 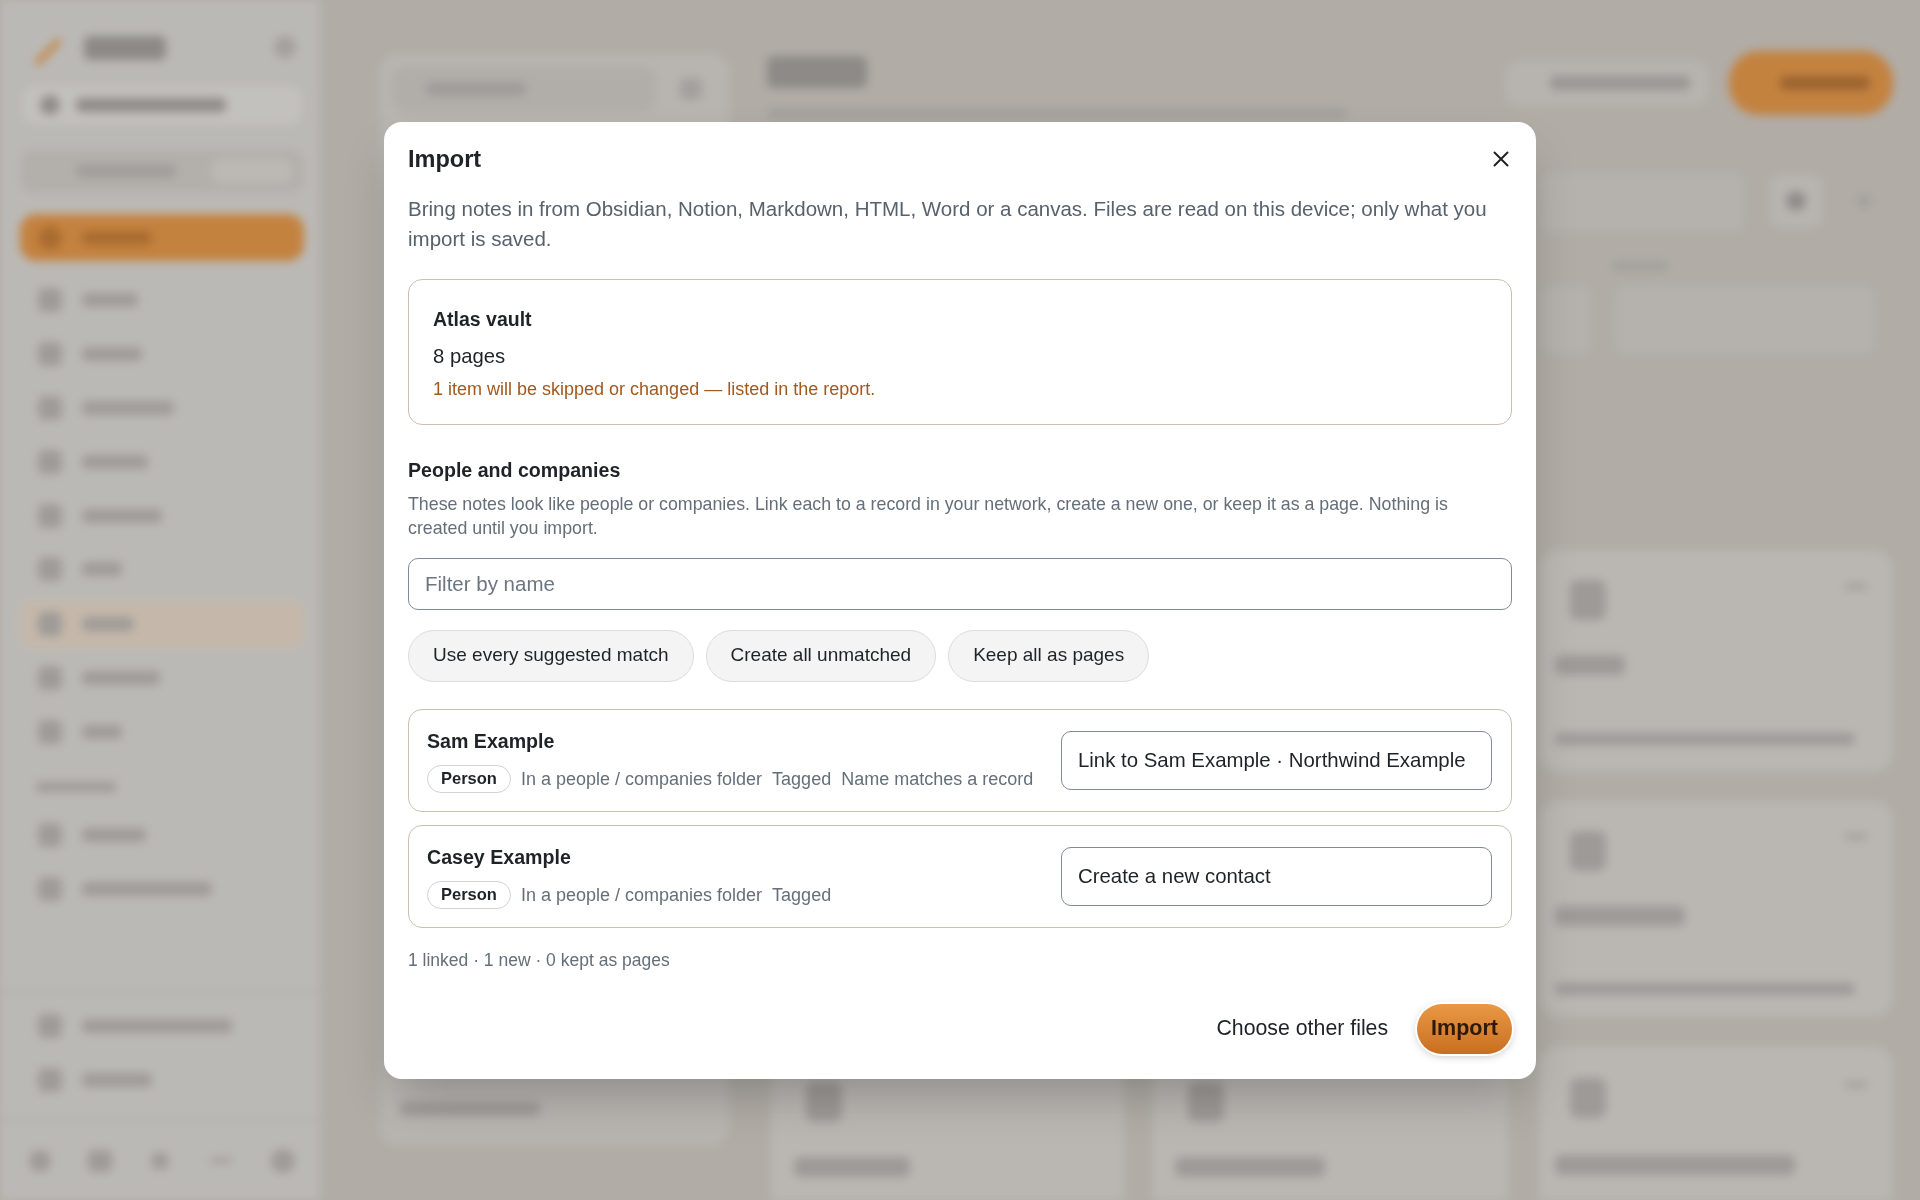 I want to click on dialog-description: Bring notes in from Obsidian, Notion, Markdown, HTML, Word or a canvas. Files are read on this device; only what you import is saved., so click(x=948, y=223).